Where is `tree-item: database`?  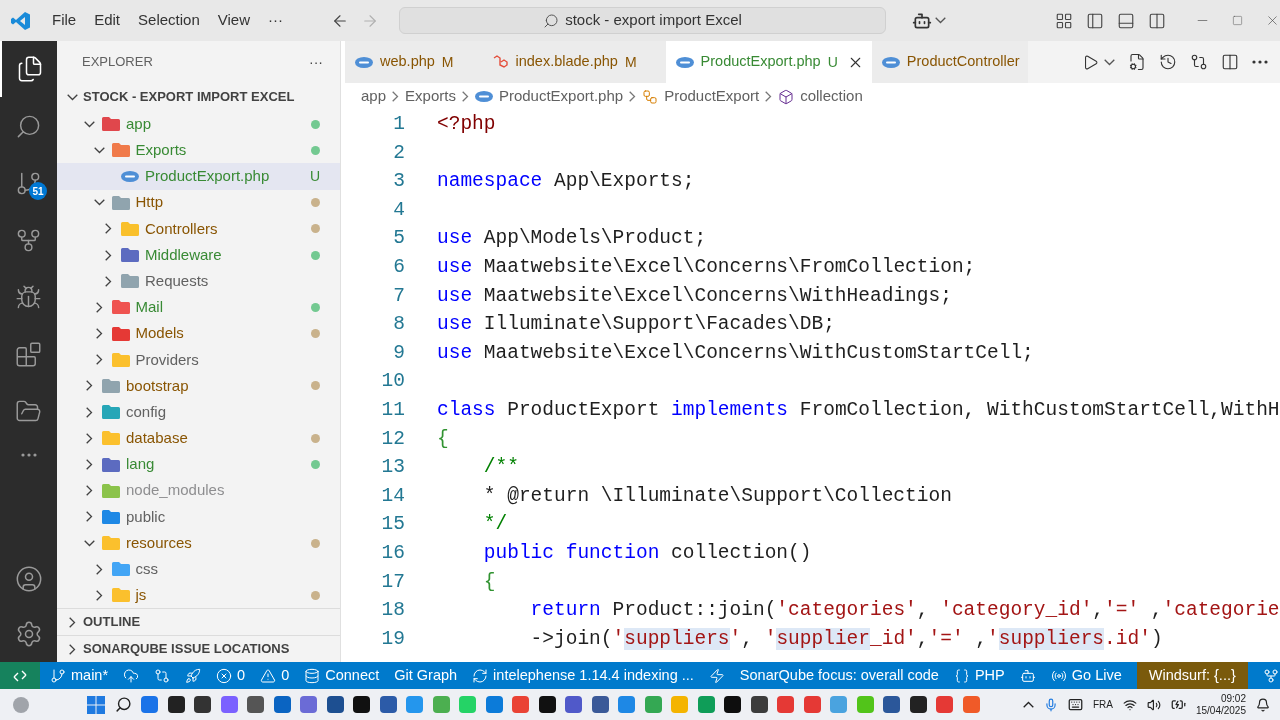 tree-item: database is located at coordinates (198, 438).